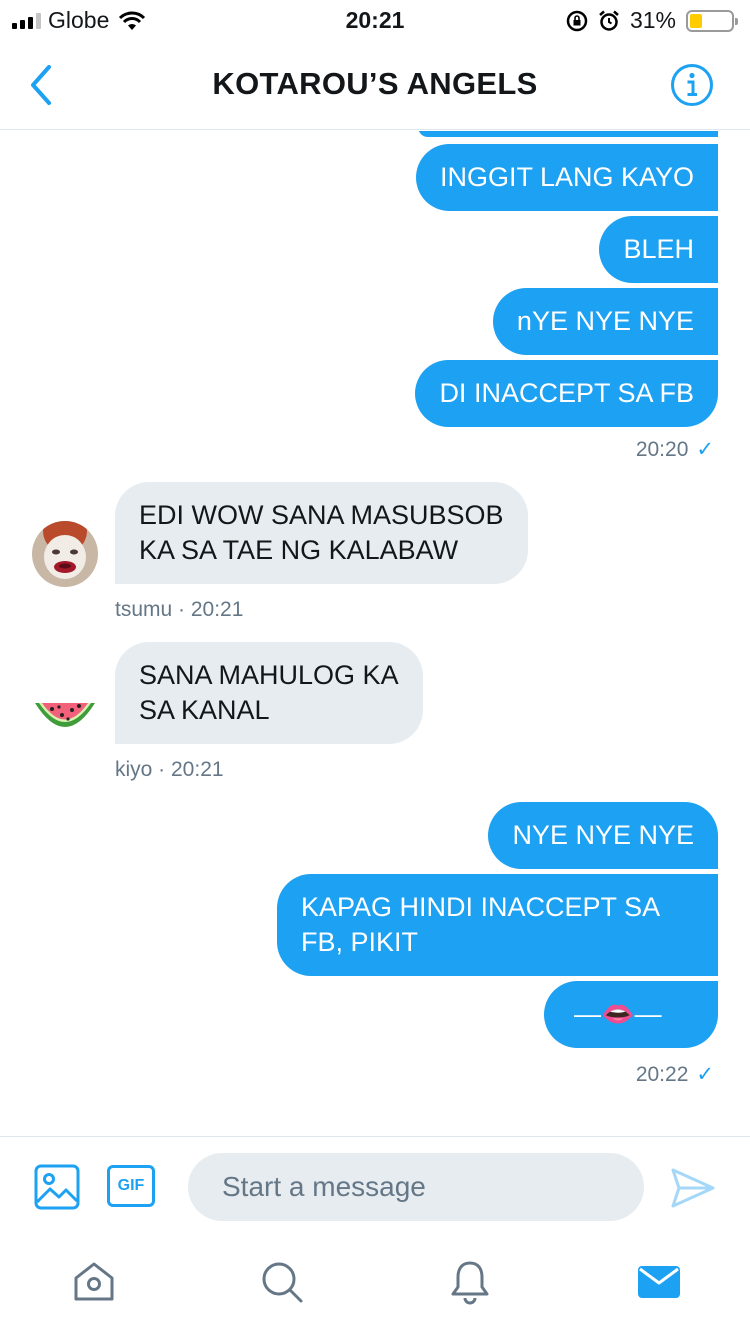 The image size is (750, 1334). Describe the element at coordinates (658, 249) in the screenshot. I see `message-bubble-outgoing: BLEH` at that location.